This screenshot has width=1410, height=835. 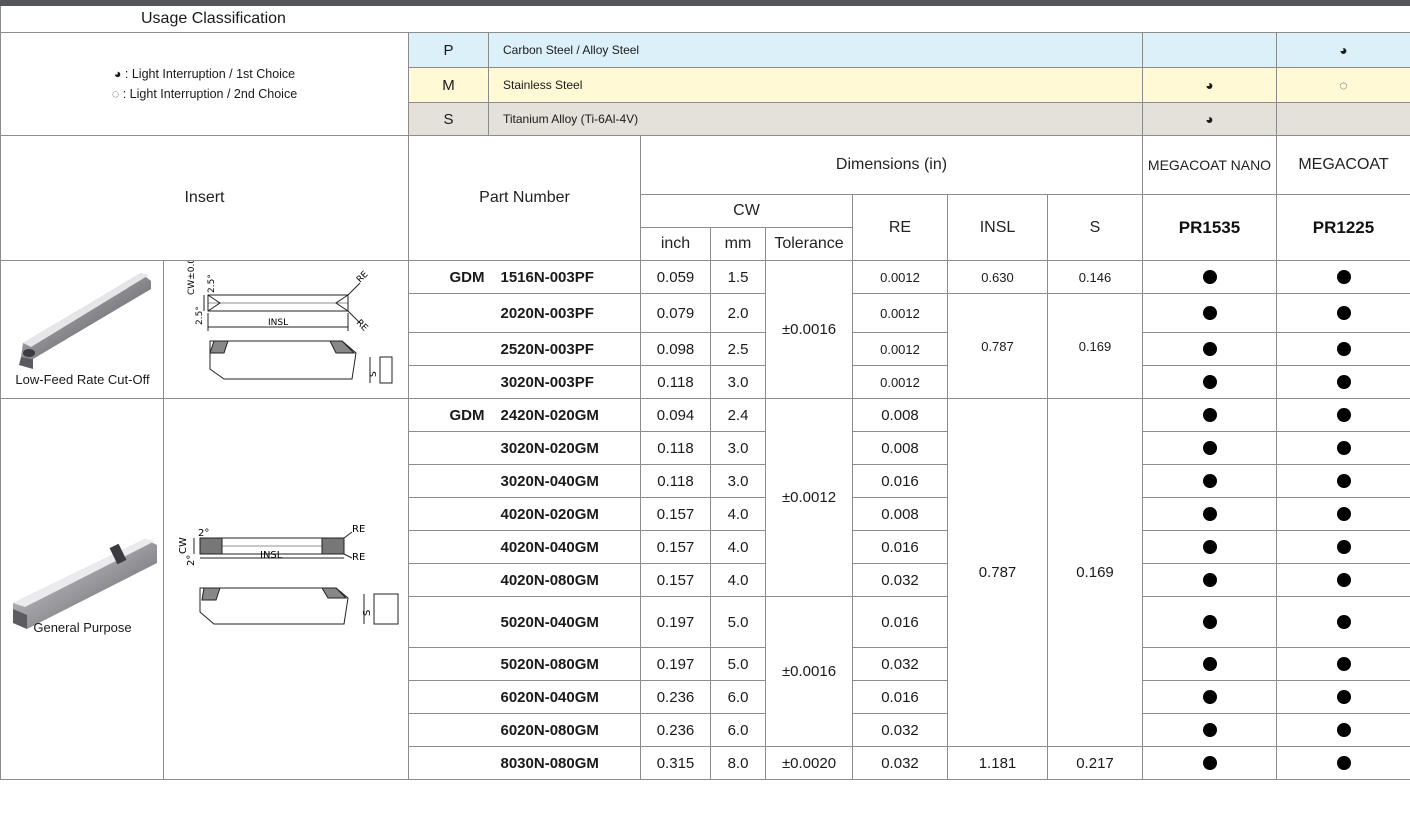 What do you see at coordinates (675, 547) in the screenshot?
I see `cw-inch: 0.157` at bounding box center [675, 547].